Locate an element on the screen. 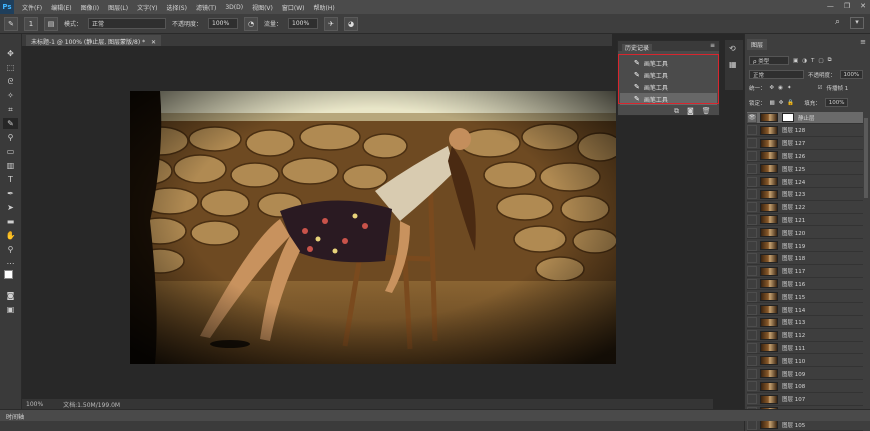 This screenshot has width=870, height=431. unify-style-icon: ✦ is located at coordinates (789, 88).